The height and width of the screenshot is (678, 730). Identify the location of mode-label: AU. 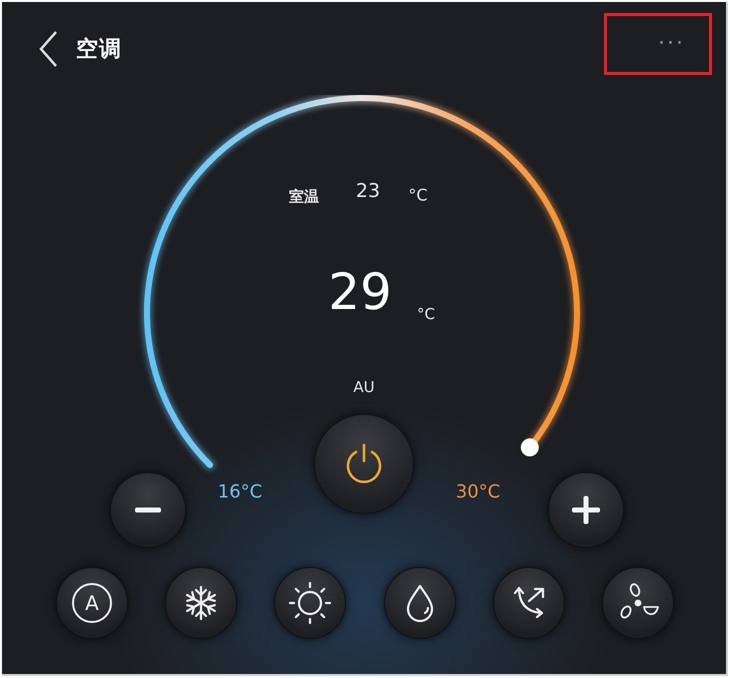
(364, 387).